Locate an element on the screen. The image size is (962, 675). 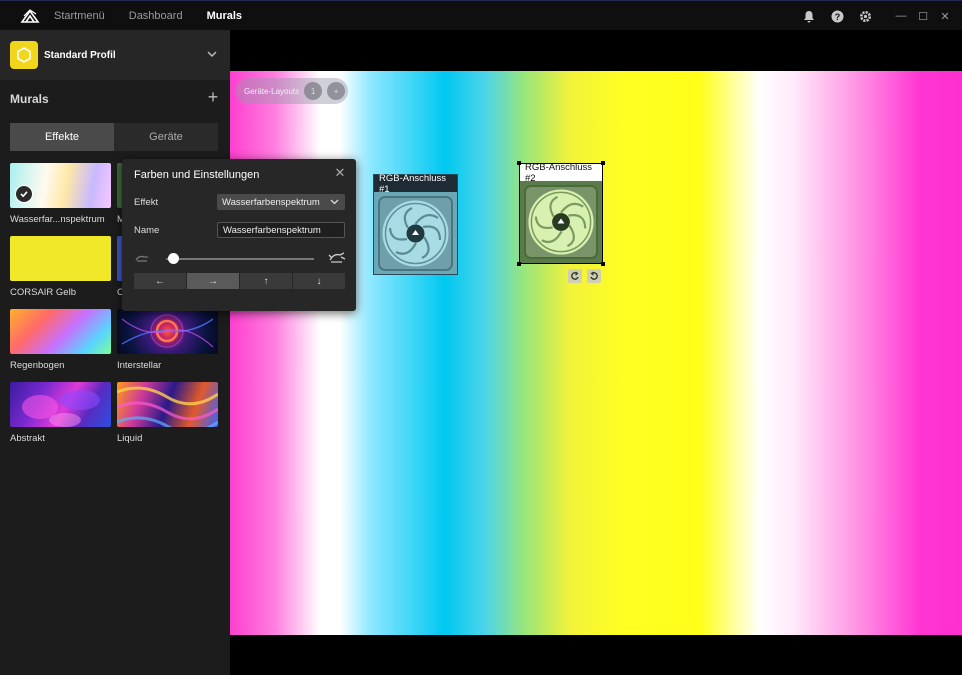
effect-select: Wasserfarbenspektrum is located at coordinates (281, 202).